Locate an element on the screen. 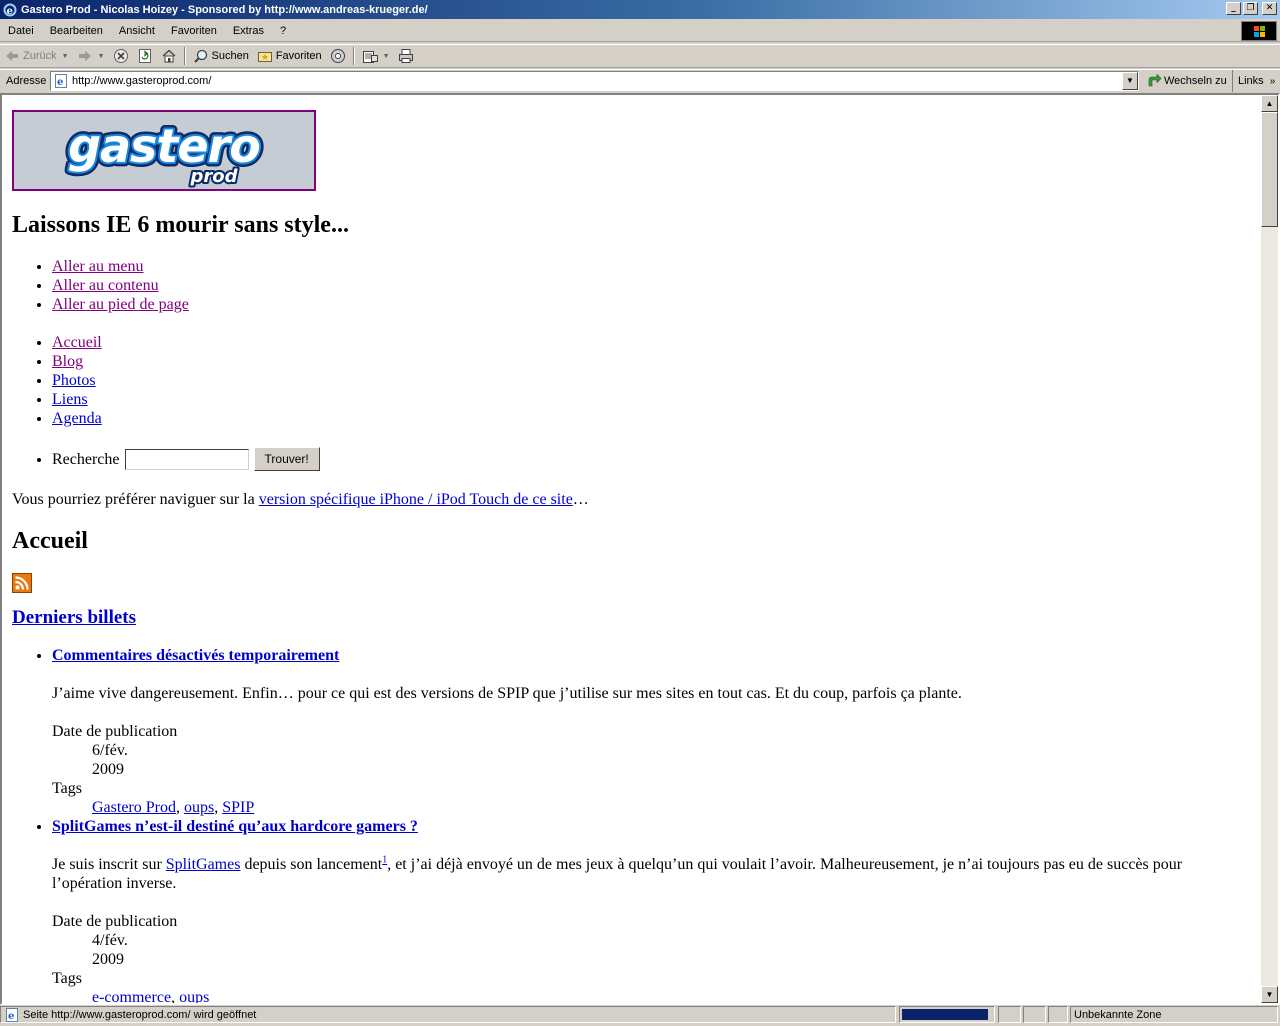 This screenshot has height=1026, width=1280. home-button is located at coordinates (169, 56).